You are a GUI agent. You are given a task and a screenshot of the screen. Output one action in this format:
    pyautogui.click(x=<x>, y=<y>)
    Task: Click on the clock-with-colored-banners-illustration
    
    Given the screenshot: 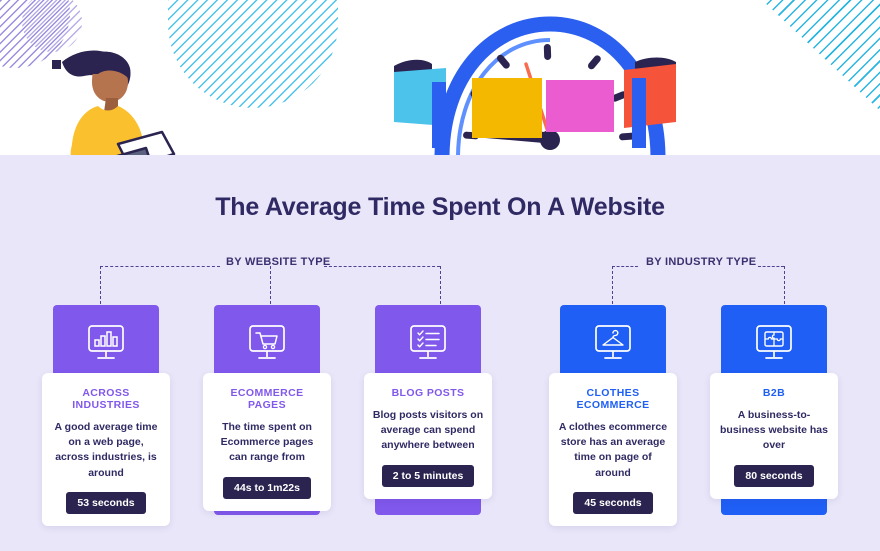 What is the action you would take?
    pyautogui.click(x=550, y=82)
    